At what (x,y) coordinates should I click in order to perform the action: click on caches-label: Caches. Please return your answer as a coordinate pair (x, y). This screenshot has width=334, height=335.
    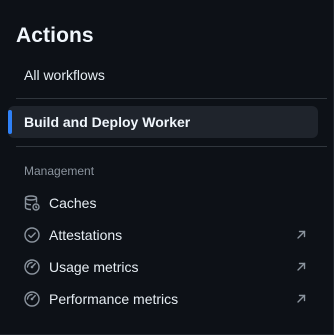
    Looking at the image, I should click on (73, 203).